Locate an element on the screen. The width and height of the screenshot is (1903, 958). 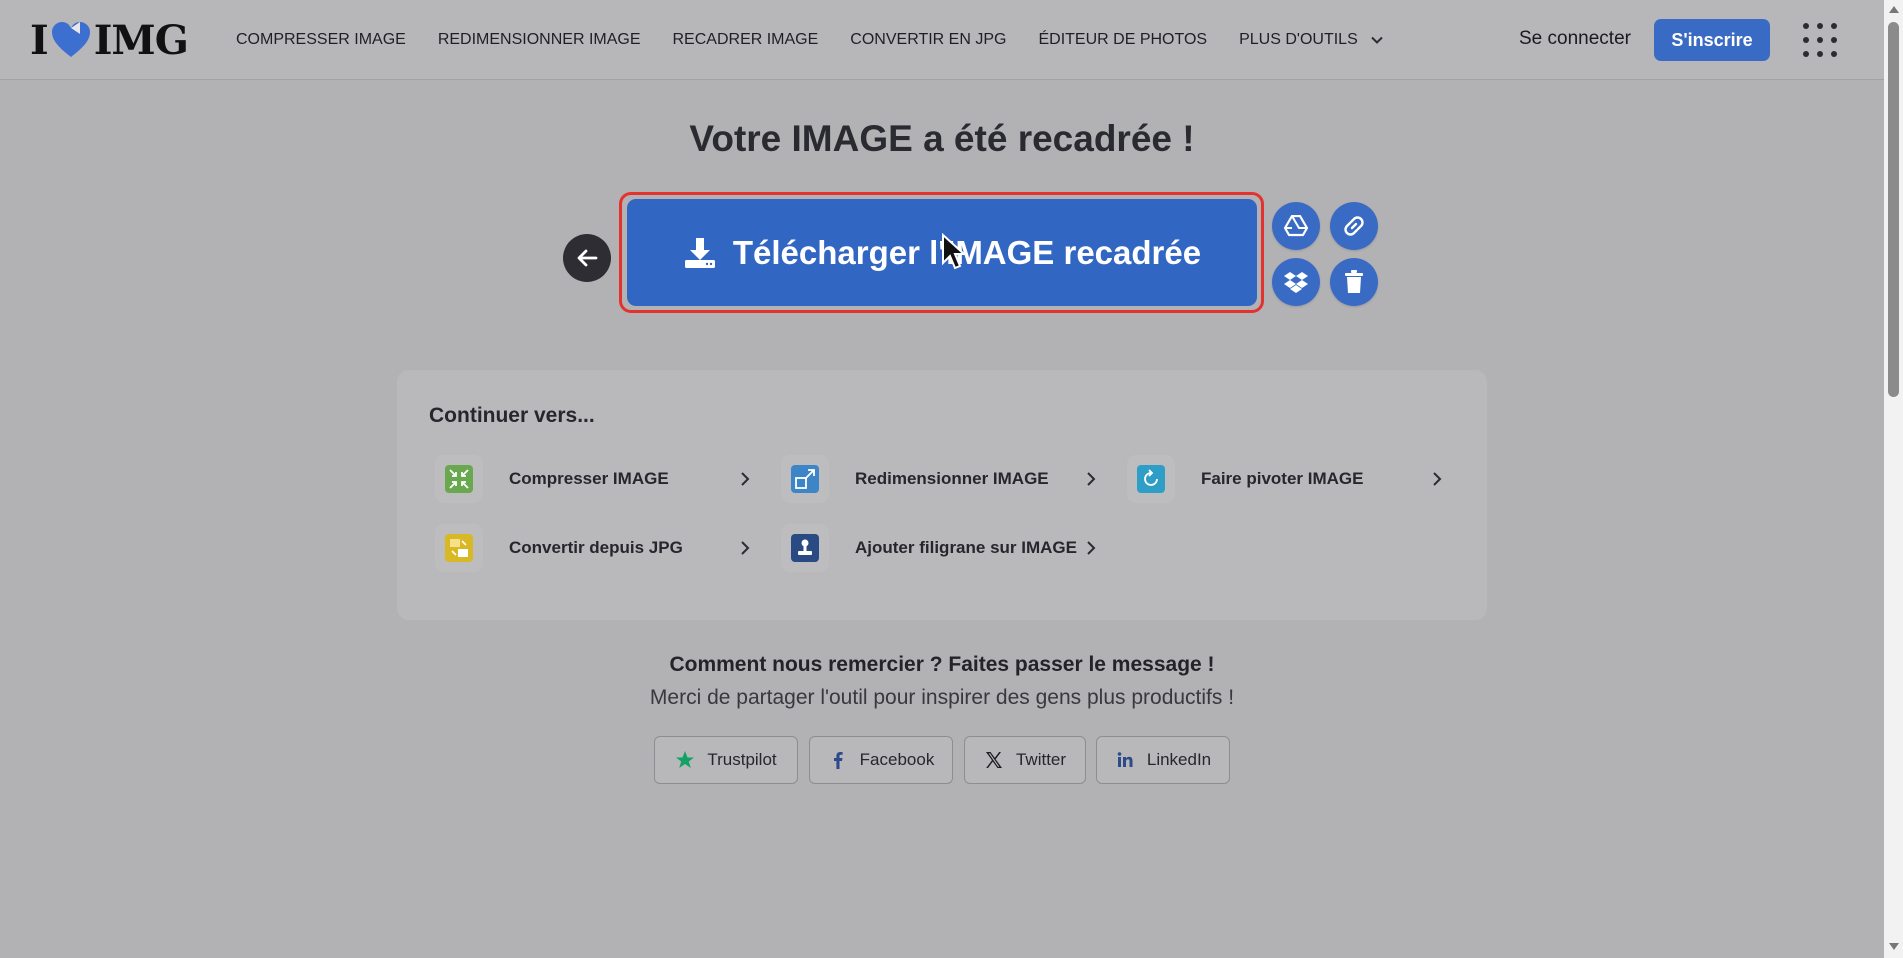
scroll-up-arrow-icon is located at coordinates (1894, 9).